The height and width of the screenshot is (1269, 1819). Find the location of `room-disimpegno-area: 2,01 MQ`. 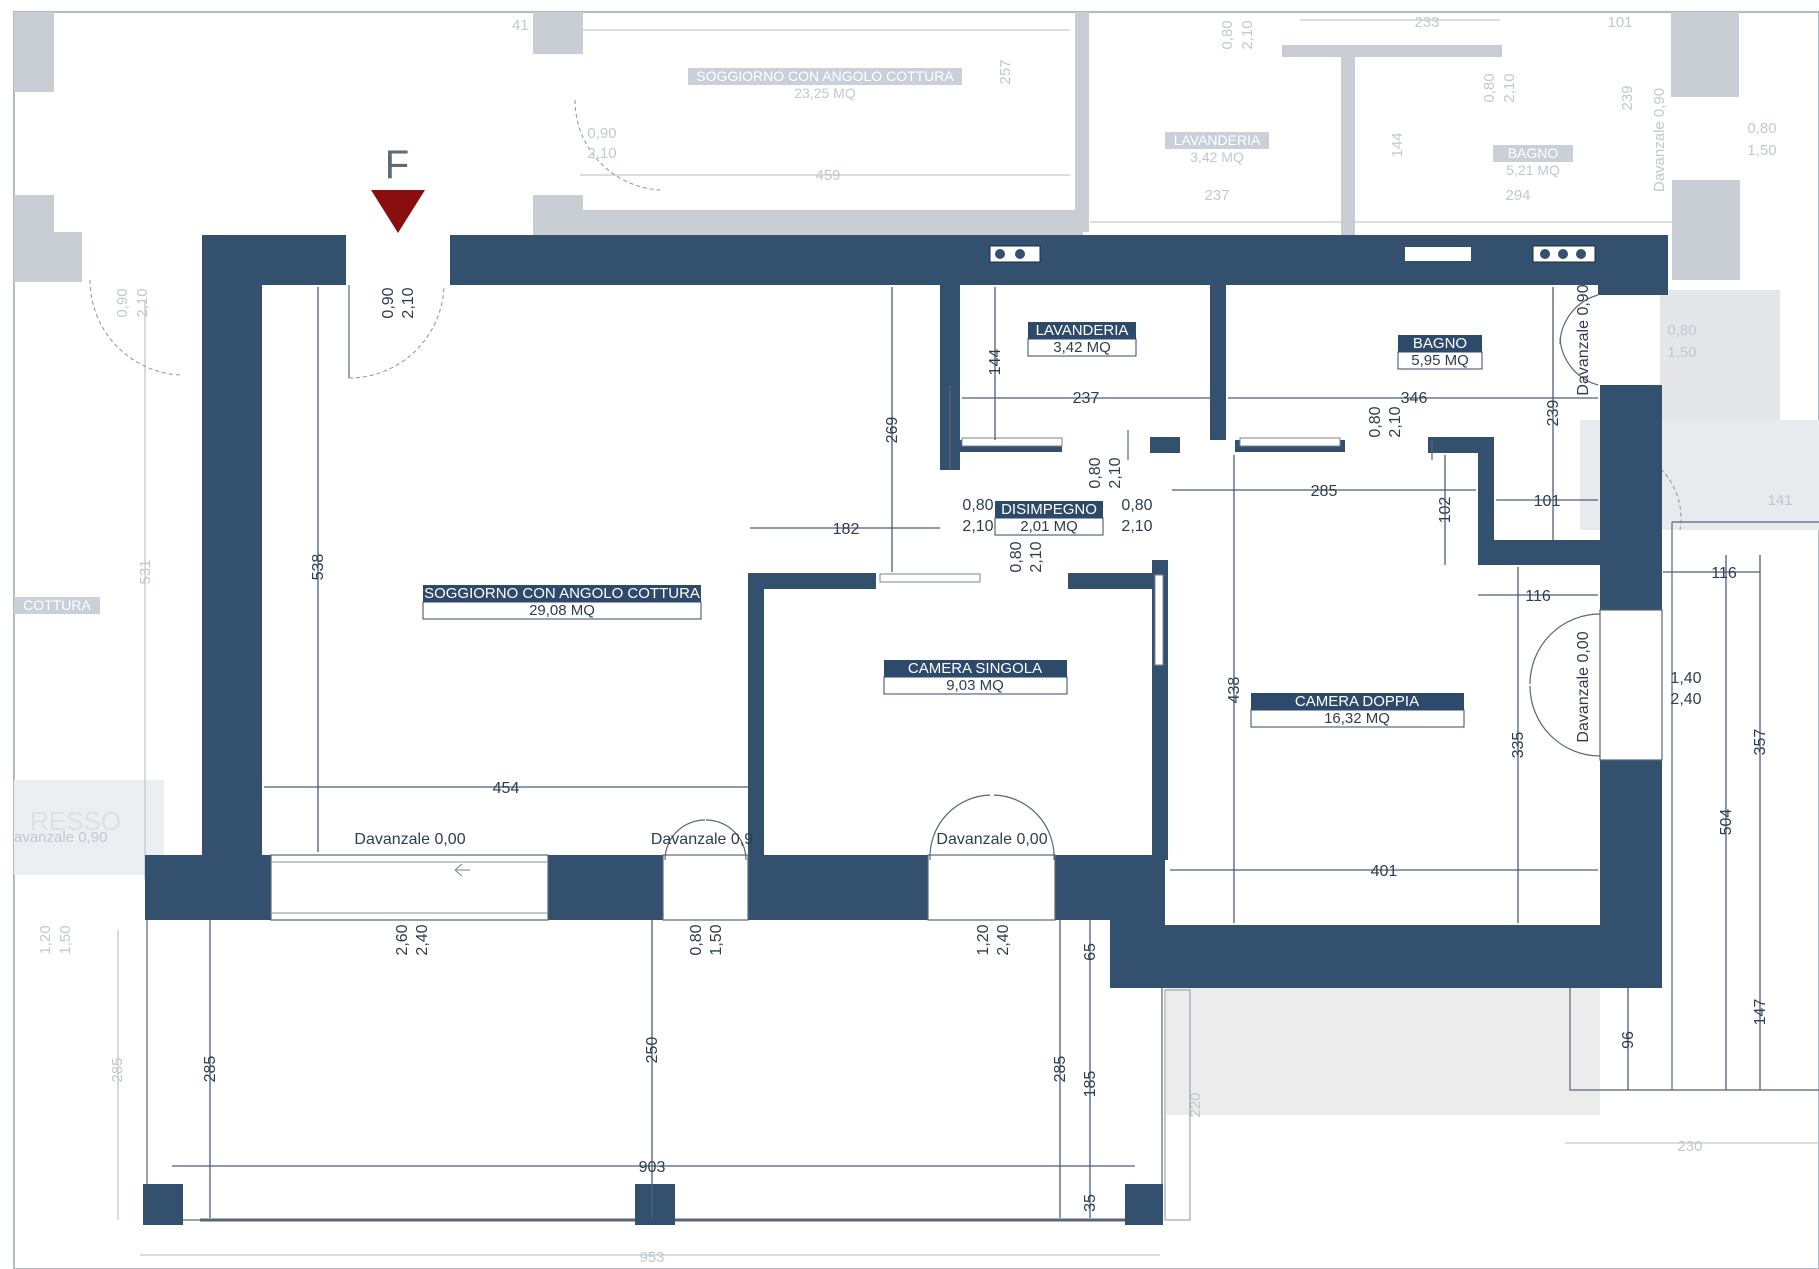

room-disimpegno-area: 2,01 MQ is located at coordinates (1049, 526).